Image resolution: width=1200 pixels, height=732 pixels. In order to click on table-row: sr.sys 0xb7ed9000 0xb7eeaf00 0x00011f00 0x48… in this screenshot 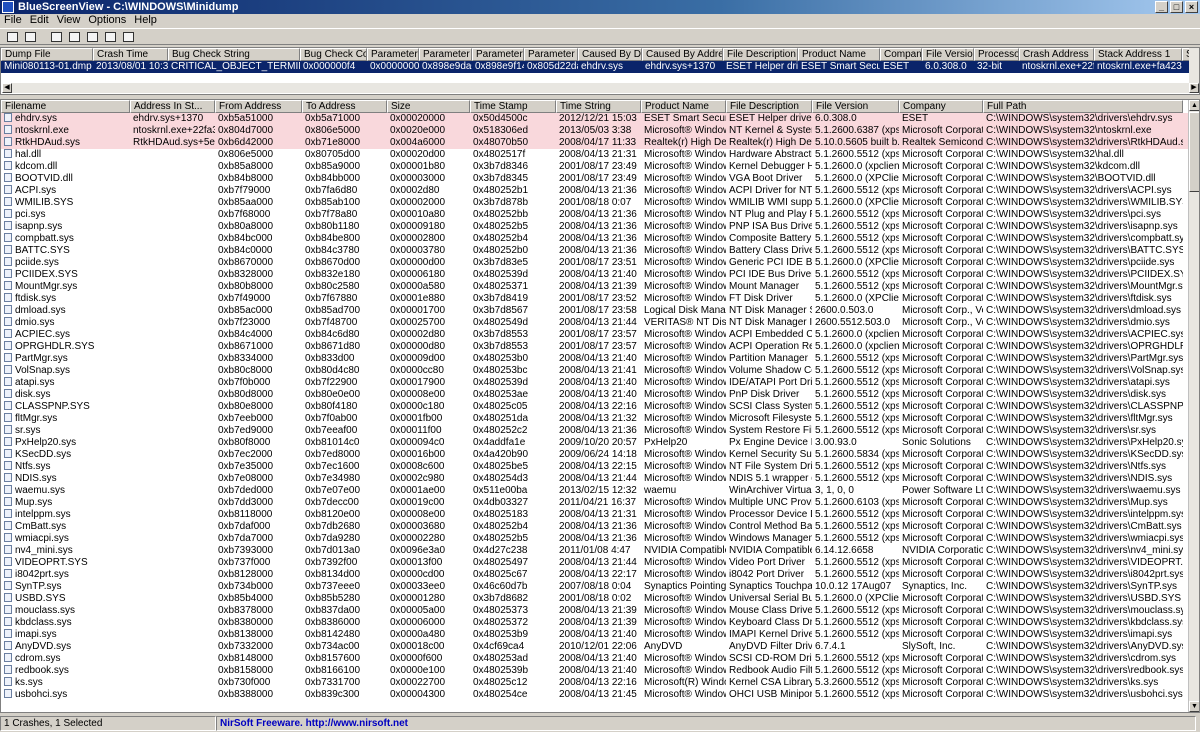, I will do `click(595, 431)`.